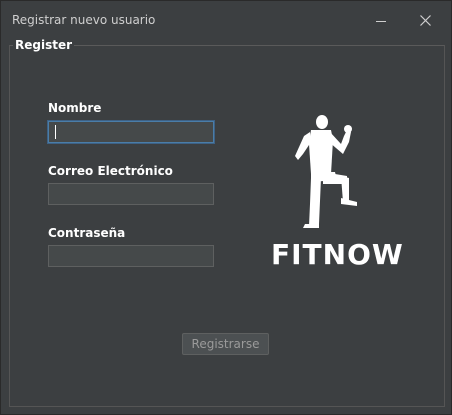 This screenshot has width=452, height=415. I want to click on email-input, so click(131, 194).